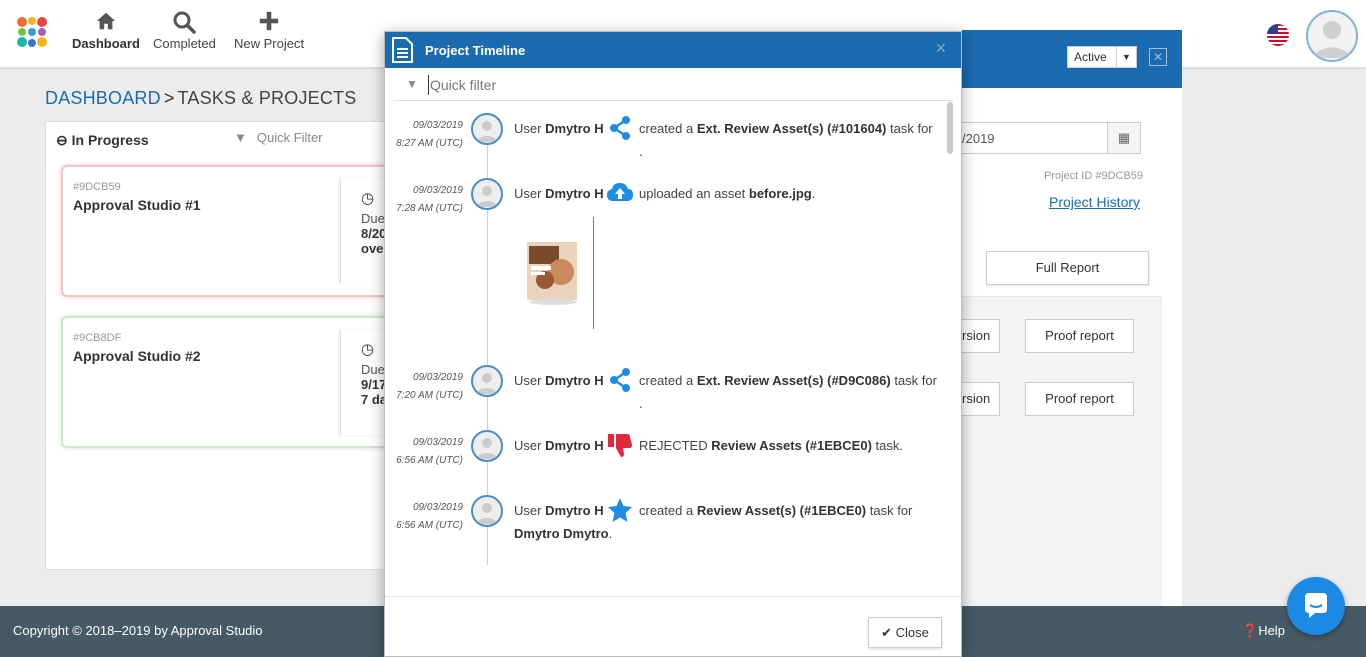 The image size is (1366, 657). What do you see at coordinates (692, 193) in the screenshot?
I see `entry-verb: uploaded an asset` at bounding box center [692, 193].